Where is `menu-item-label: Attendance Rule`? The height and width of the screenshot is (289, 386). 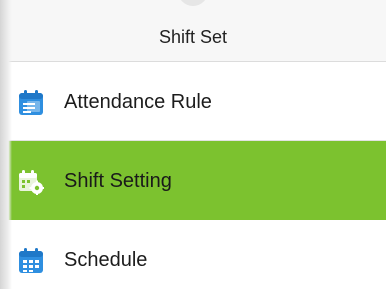
menu-item-label: Attendance Rule is located at coordinates (138, 102).